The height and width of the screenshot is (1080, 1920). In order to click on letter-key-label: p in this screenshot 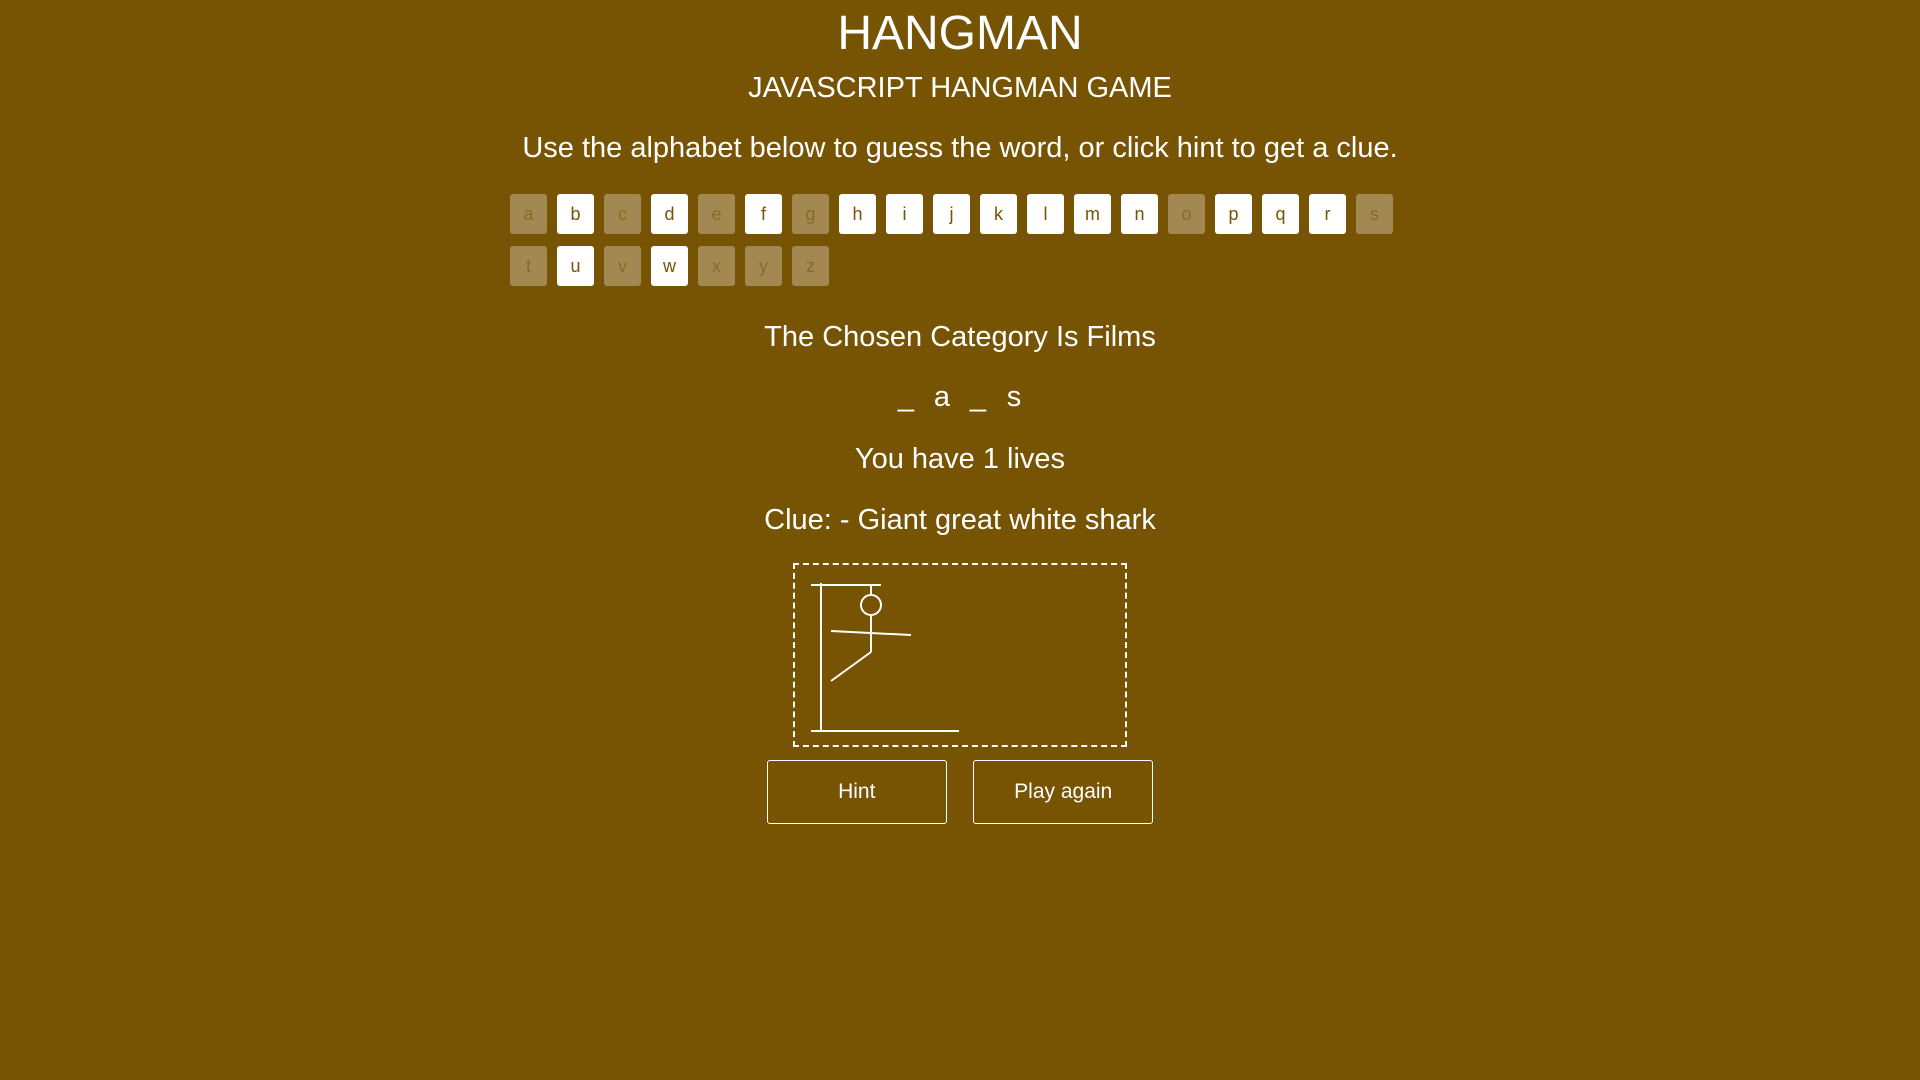, I will do `click(1233, 214)`.